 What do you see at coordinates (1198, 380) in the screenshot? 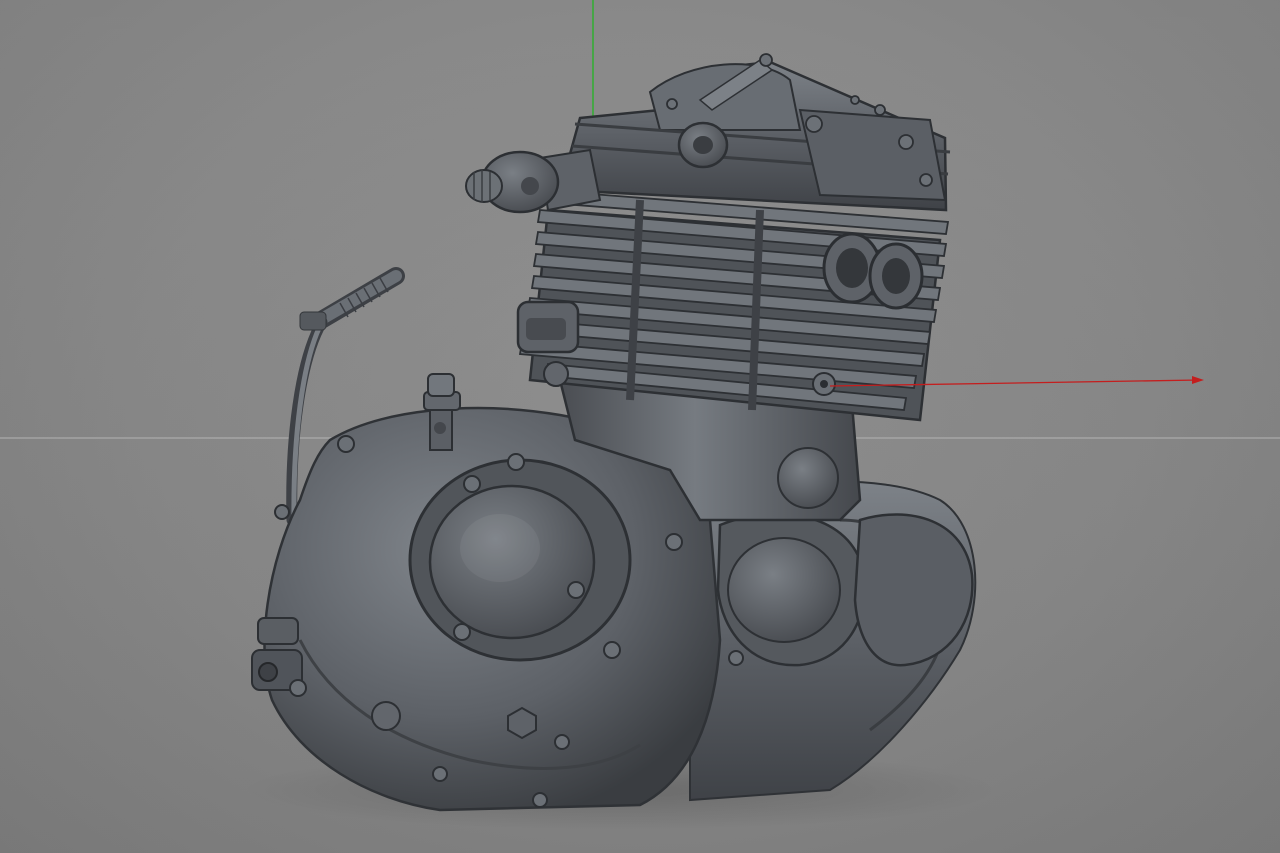
I see `x-axis-arrowhead` at bounding box center [1198, 380].